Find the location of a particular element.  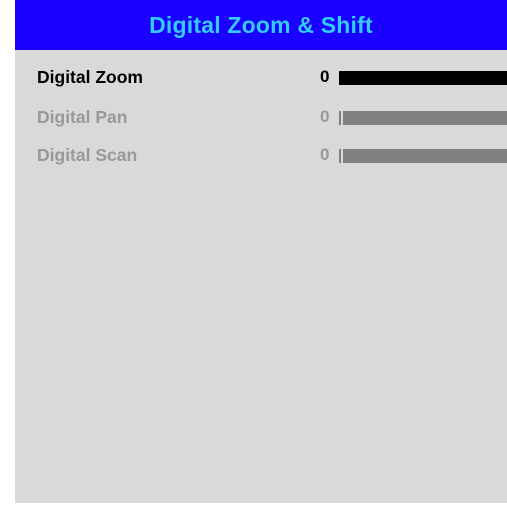

title-bar: Digital Zoom & Shift is located at coordinates (261, 25).